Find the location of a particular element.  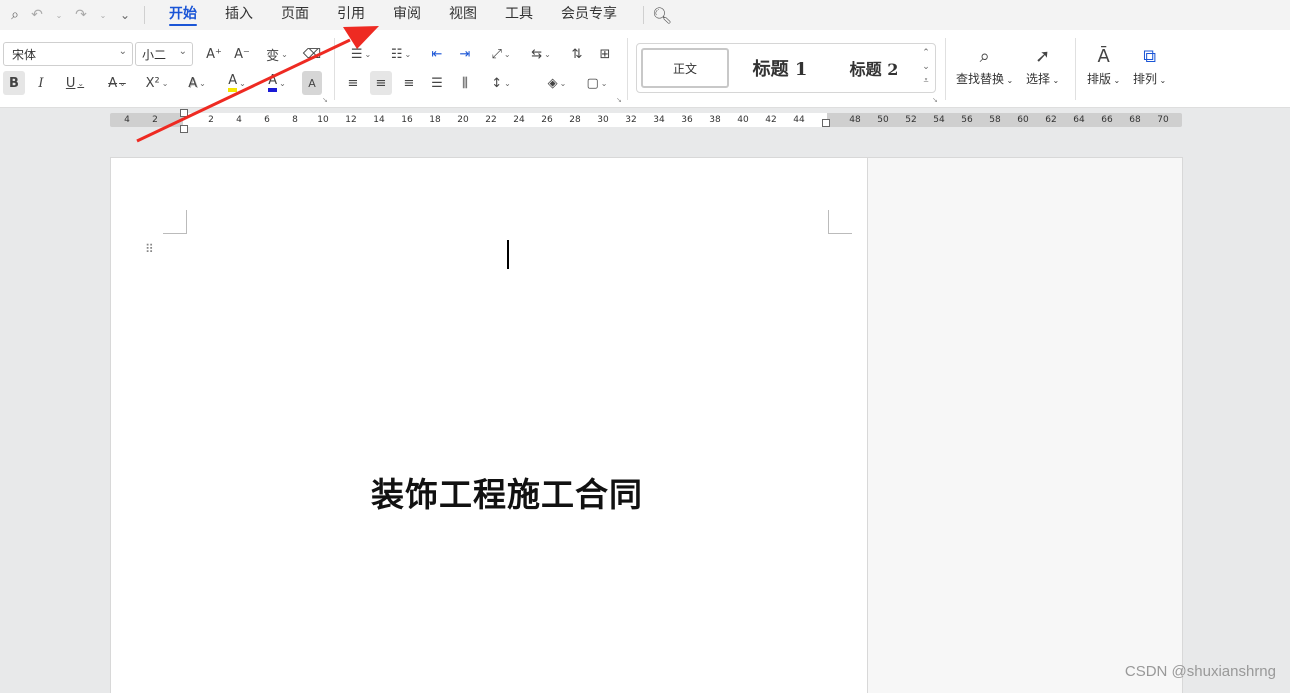

ruler-tick-label: 38 is located at coordinates (715, 120).